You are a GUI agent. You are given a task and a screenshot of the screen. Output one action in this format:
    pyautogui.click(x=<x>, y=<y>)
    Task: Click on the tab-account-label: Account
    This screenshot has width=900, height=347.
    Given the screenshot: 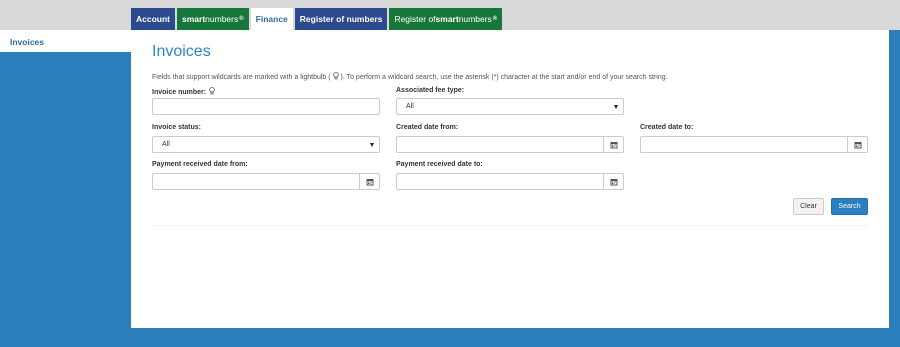 What is the action you would take?
    pyautogui.click(x=153, y=19)
    